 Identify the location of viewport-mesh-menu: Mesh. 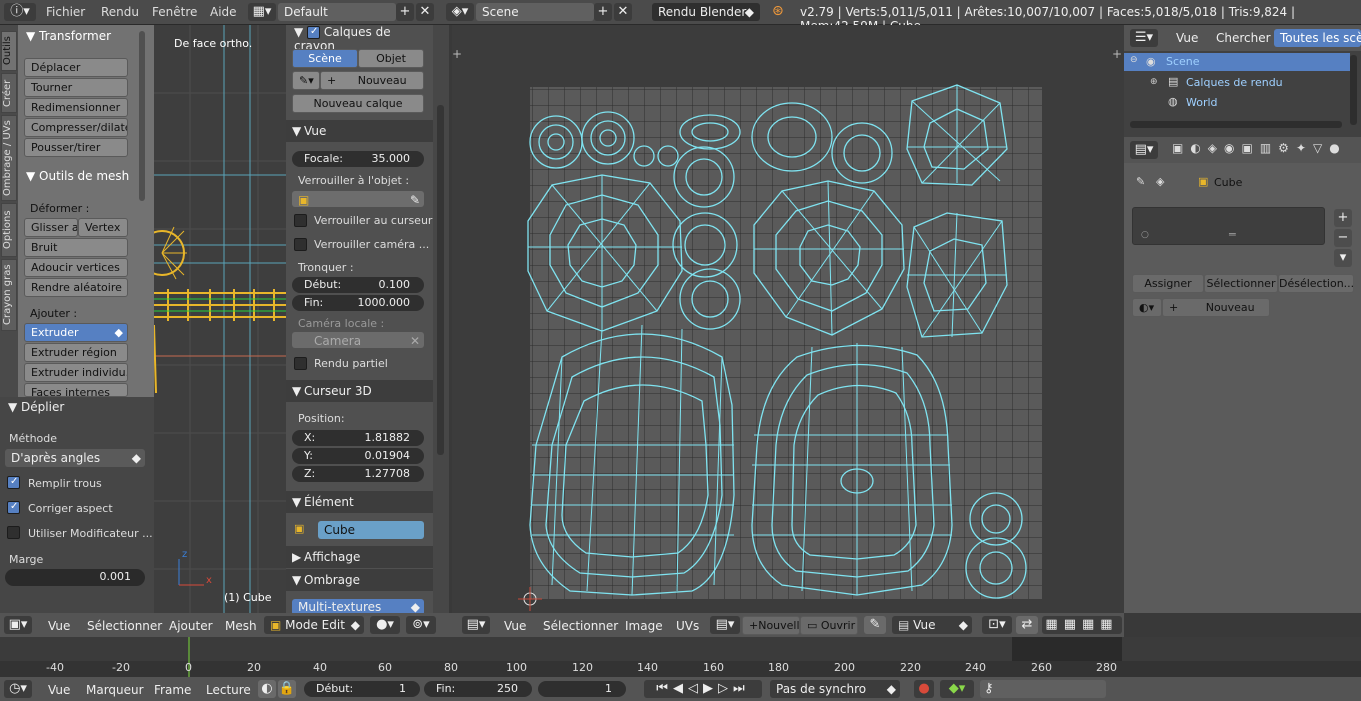
(241, 626).